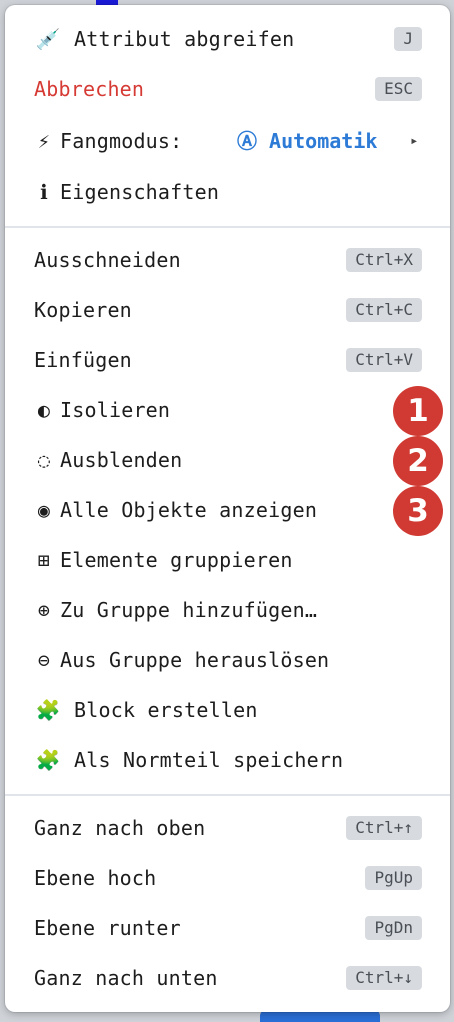  What do you see at coordinates (176, 560) in the screenshot?
I see `menu-item-label: Elemente gruppieren` at bounding box center [176, 560].